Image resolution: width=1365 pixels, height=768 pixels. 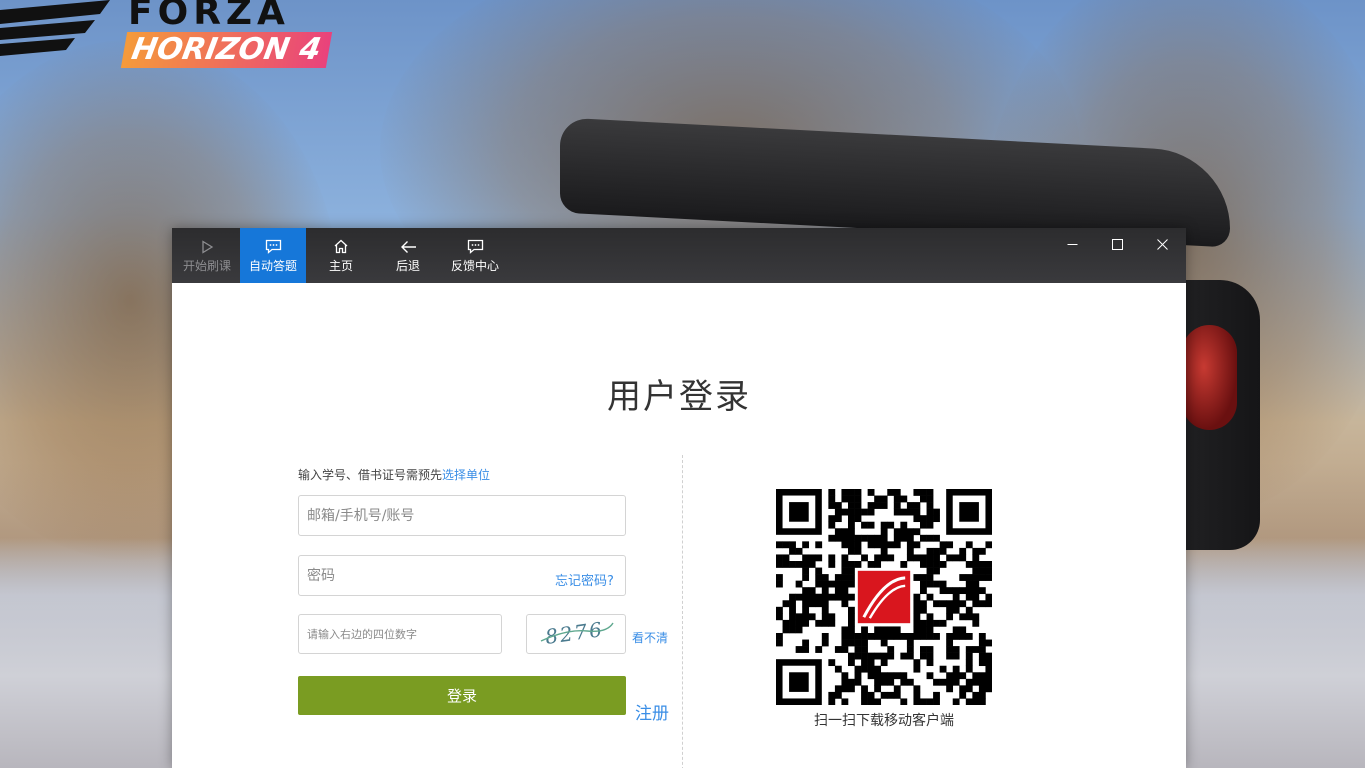 What do you see at coordinates (400, 634) in the screenshot?
I see `captcha-input` at bounding box center [400, 634].